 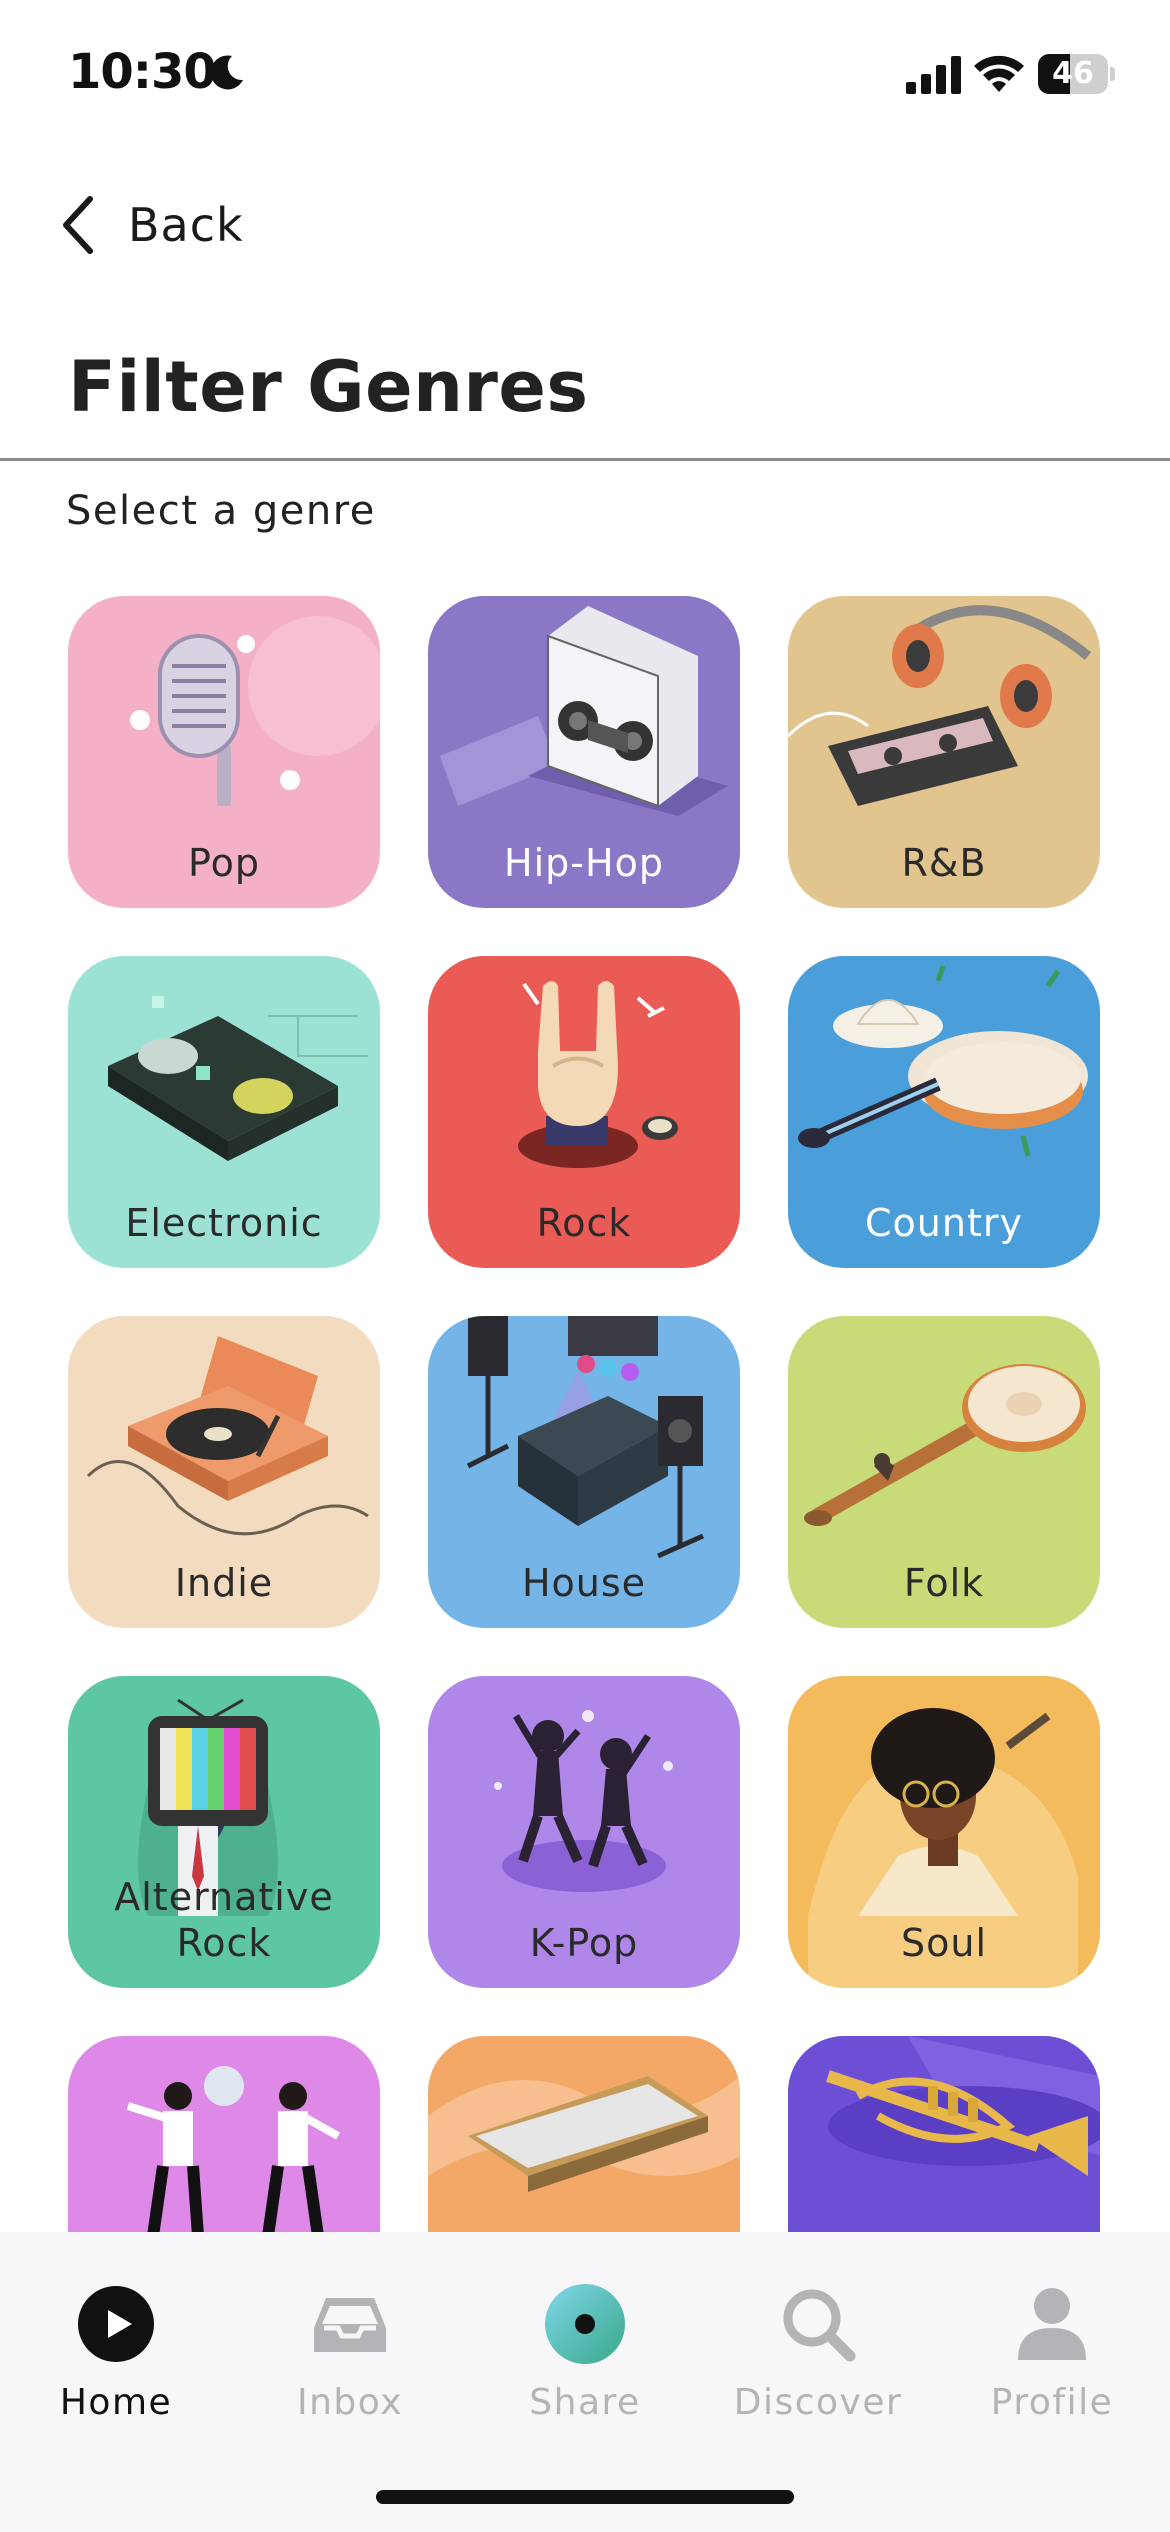 I want to click on genre-tile-rnb: R&B, so click(x=944, y=752).